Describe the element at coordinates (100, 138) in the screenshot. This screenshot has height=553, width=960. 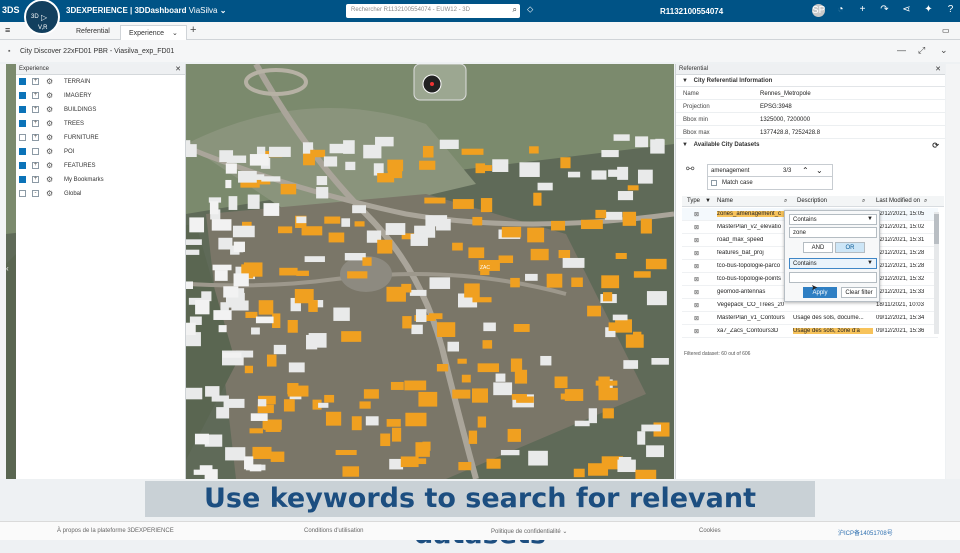
I see `layer-item: + ⚙ FURNITURE` at that location.